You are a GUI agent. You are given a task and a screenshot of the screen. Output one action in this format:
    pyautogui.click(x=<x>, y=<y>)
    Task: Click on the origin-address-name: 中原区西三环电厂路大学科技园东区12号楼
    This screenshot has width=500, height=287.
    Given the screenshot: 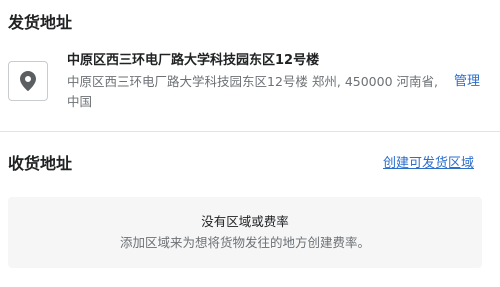 What is the action you would take?
    pyautogui.click(x=193, y=60)
    